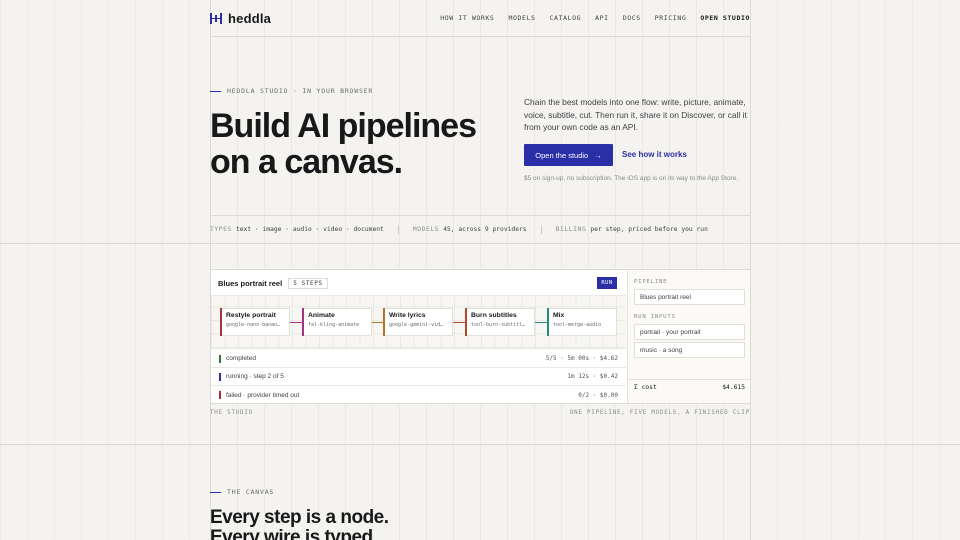 The width and height of the screenshot is (960, 540). Describe the element at coordinates (582, 322) in the screenshot. I see `node-mix: Mix tool-merge-audio` at that location.